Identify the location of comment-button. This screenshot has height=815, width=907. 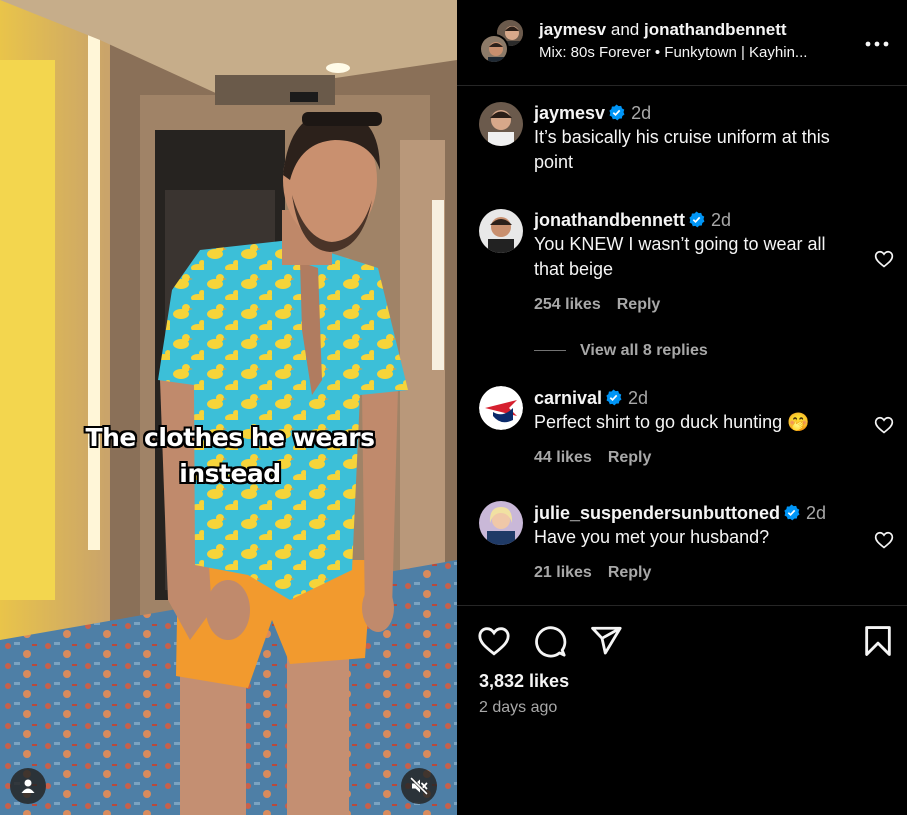
(550, 641).